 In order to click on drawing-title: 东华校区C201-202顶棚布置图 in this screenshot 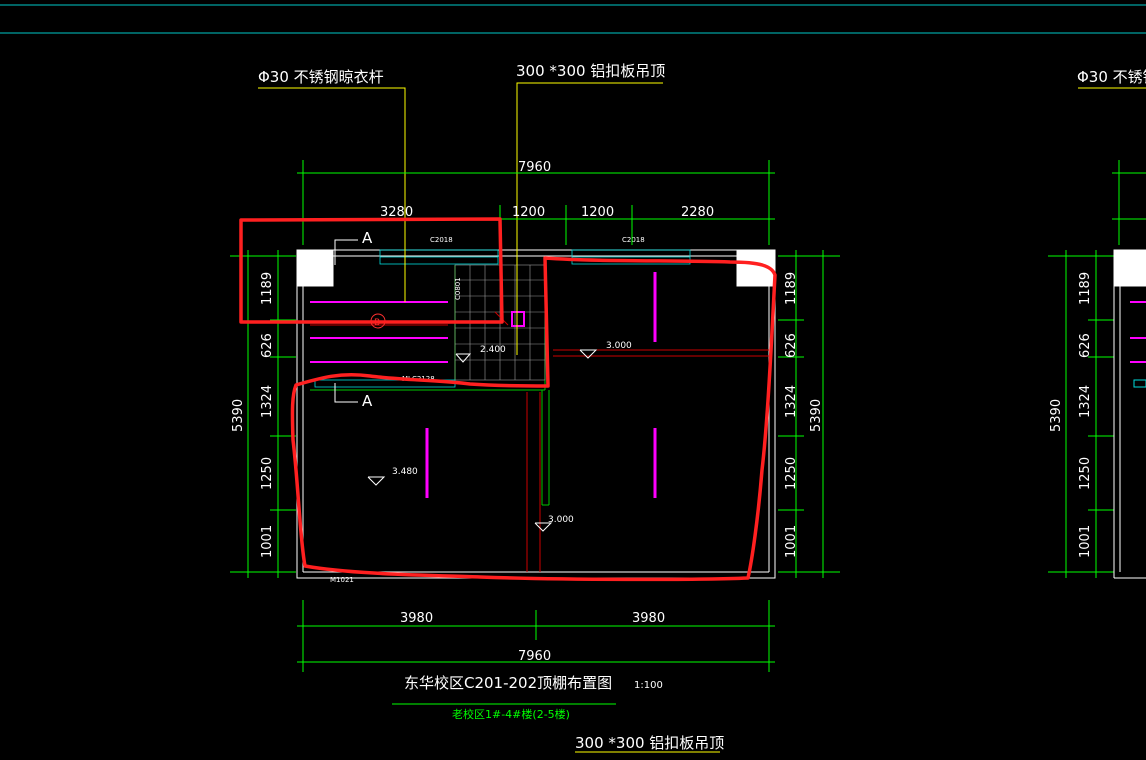, I will do `click(508, 683)`.